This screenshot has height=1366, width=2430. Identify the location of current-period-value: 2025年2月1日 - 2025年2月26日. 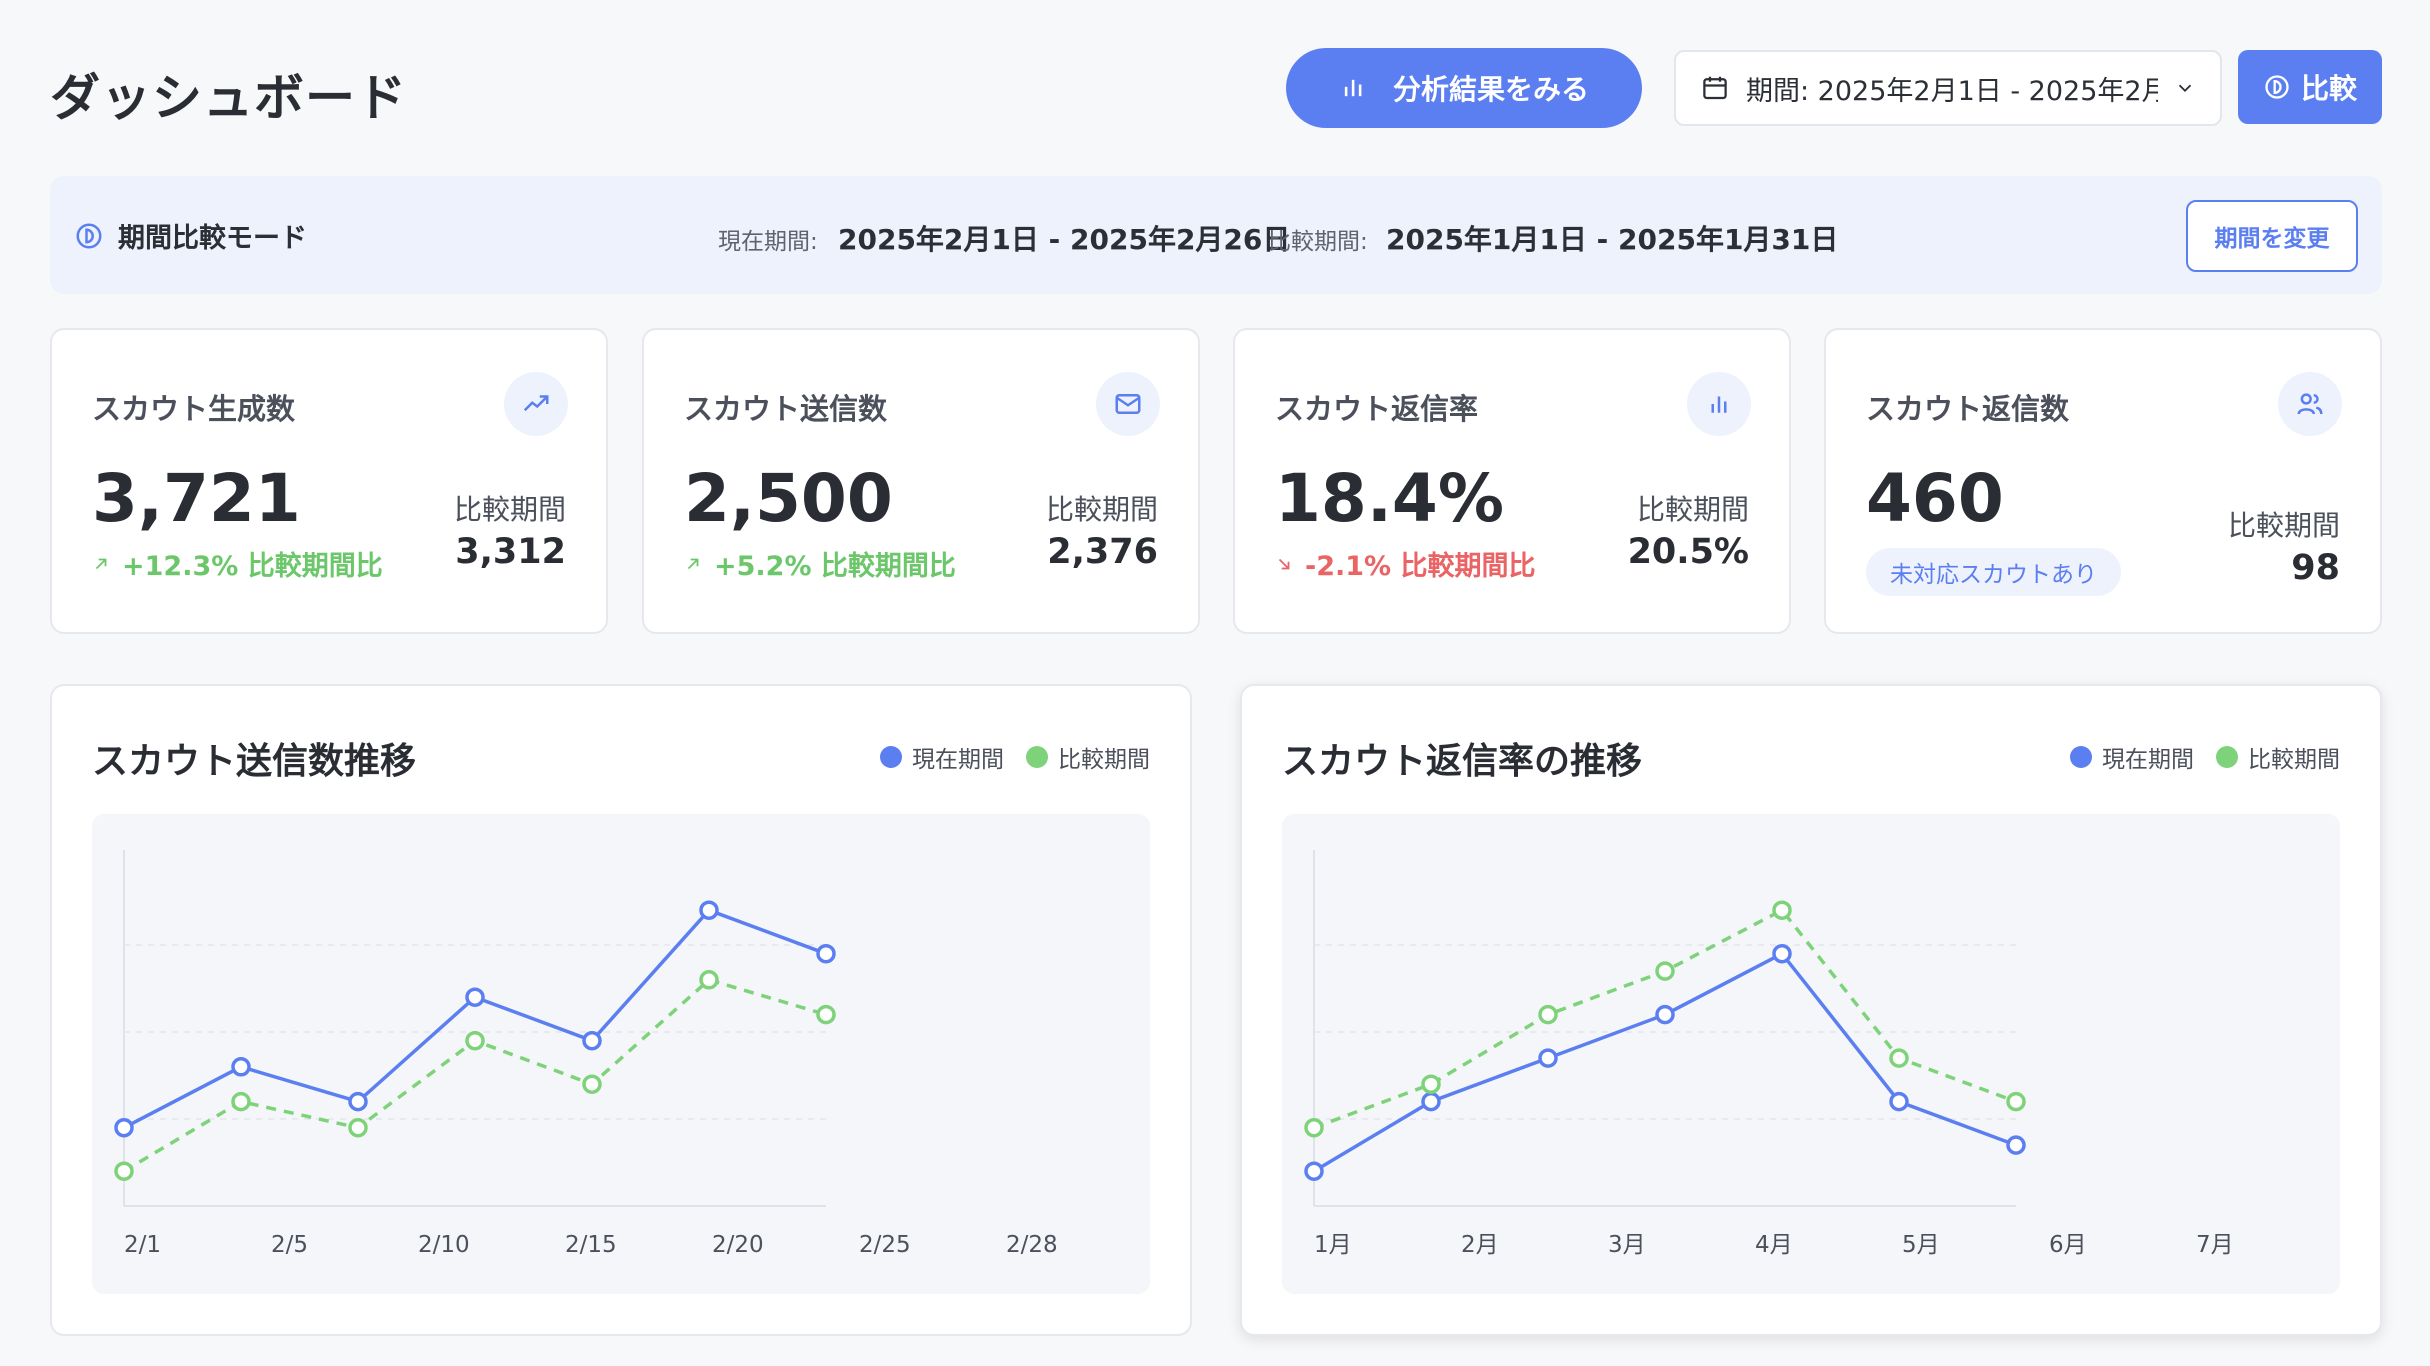
(1064, 239).